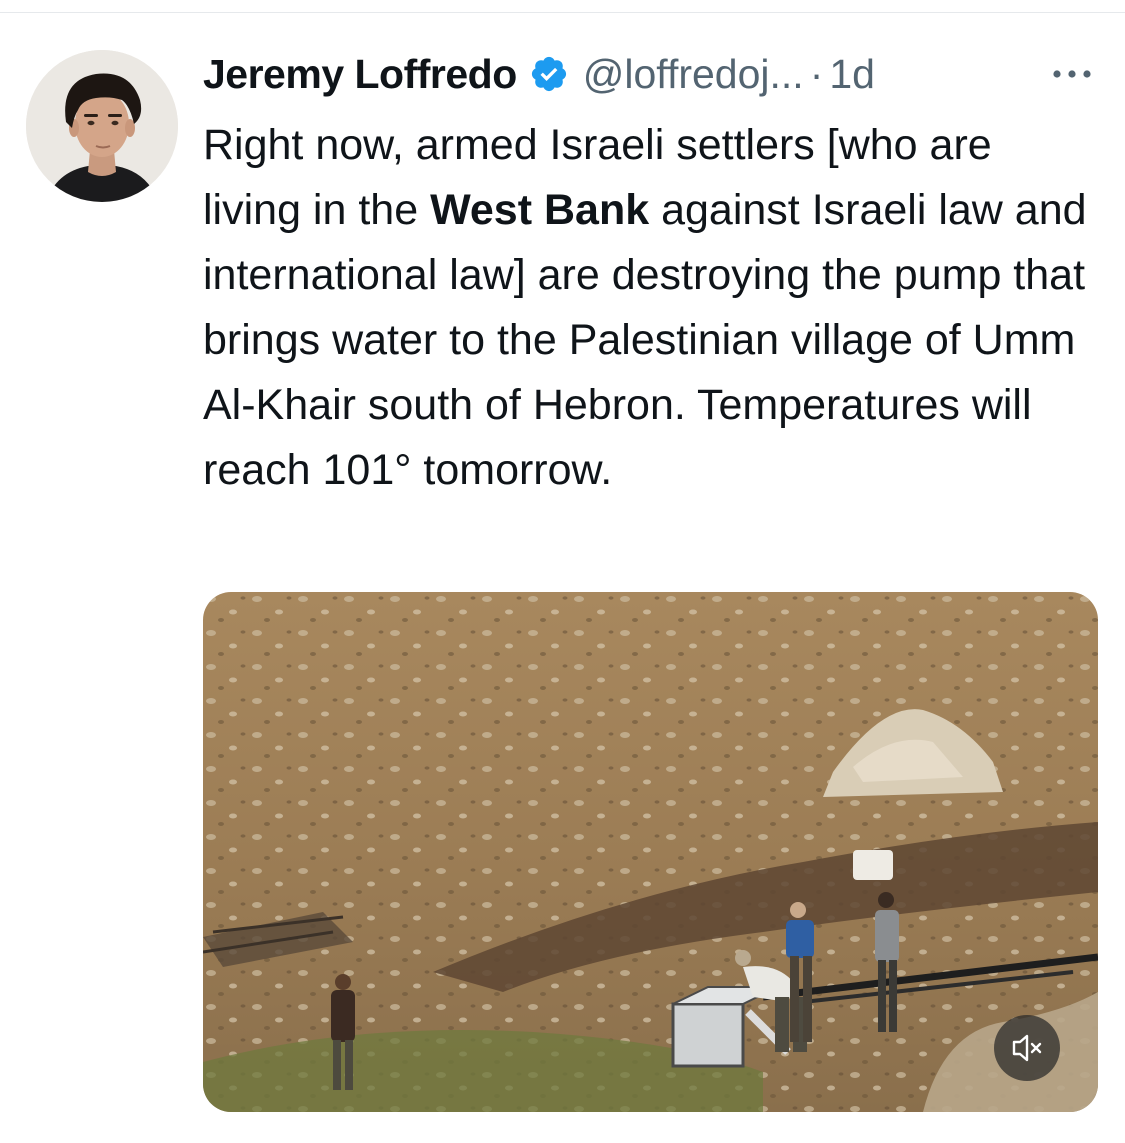 This screenshot has height=1143, width=1125. I want to click on profile-photo-icon, so click(102, 126).